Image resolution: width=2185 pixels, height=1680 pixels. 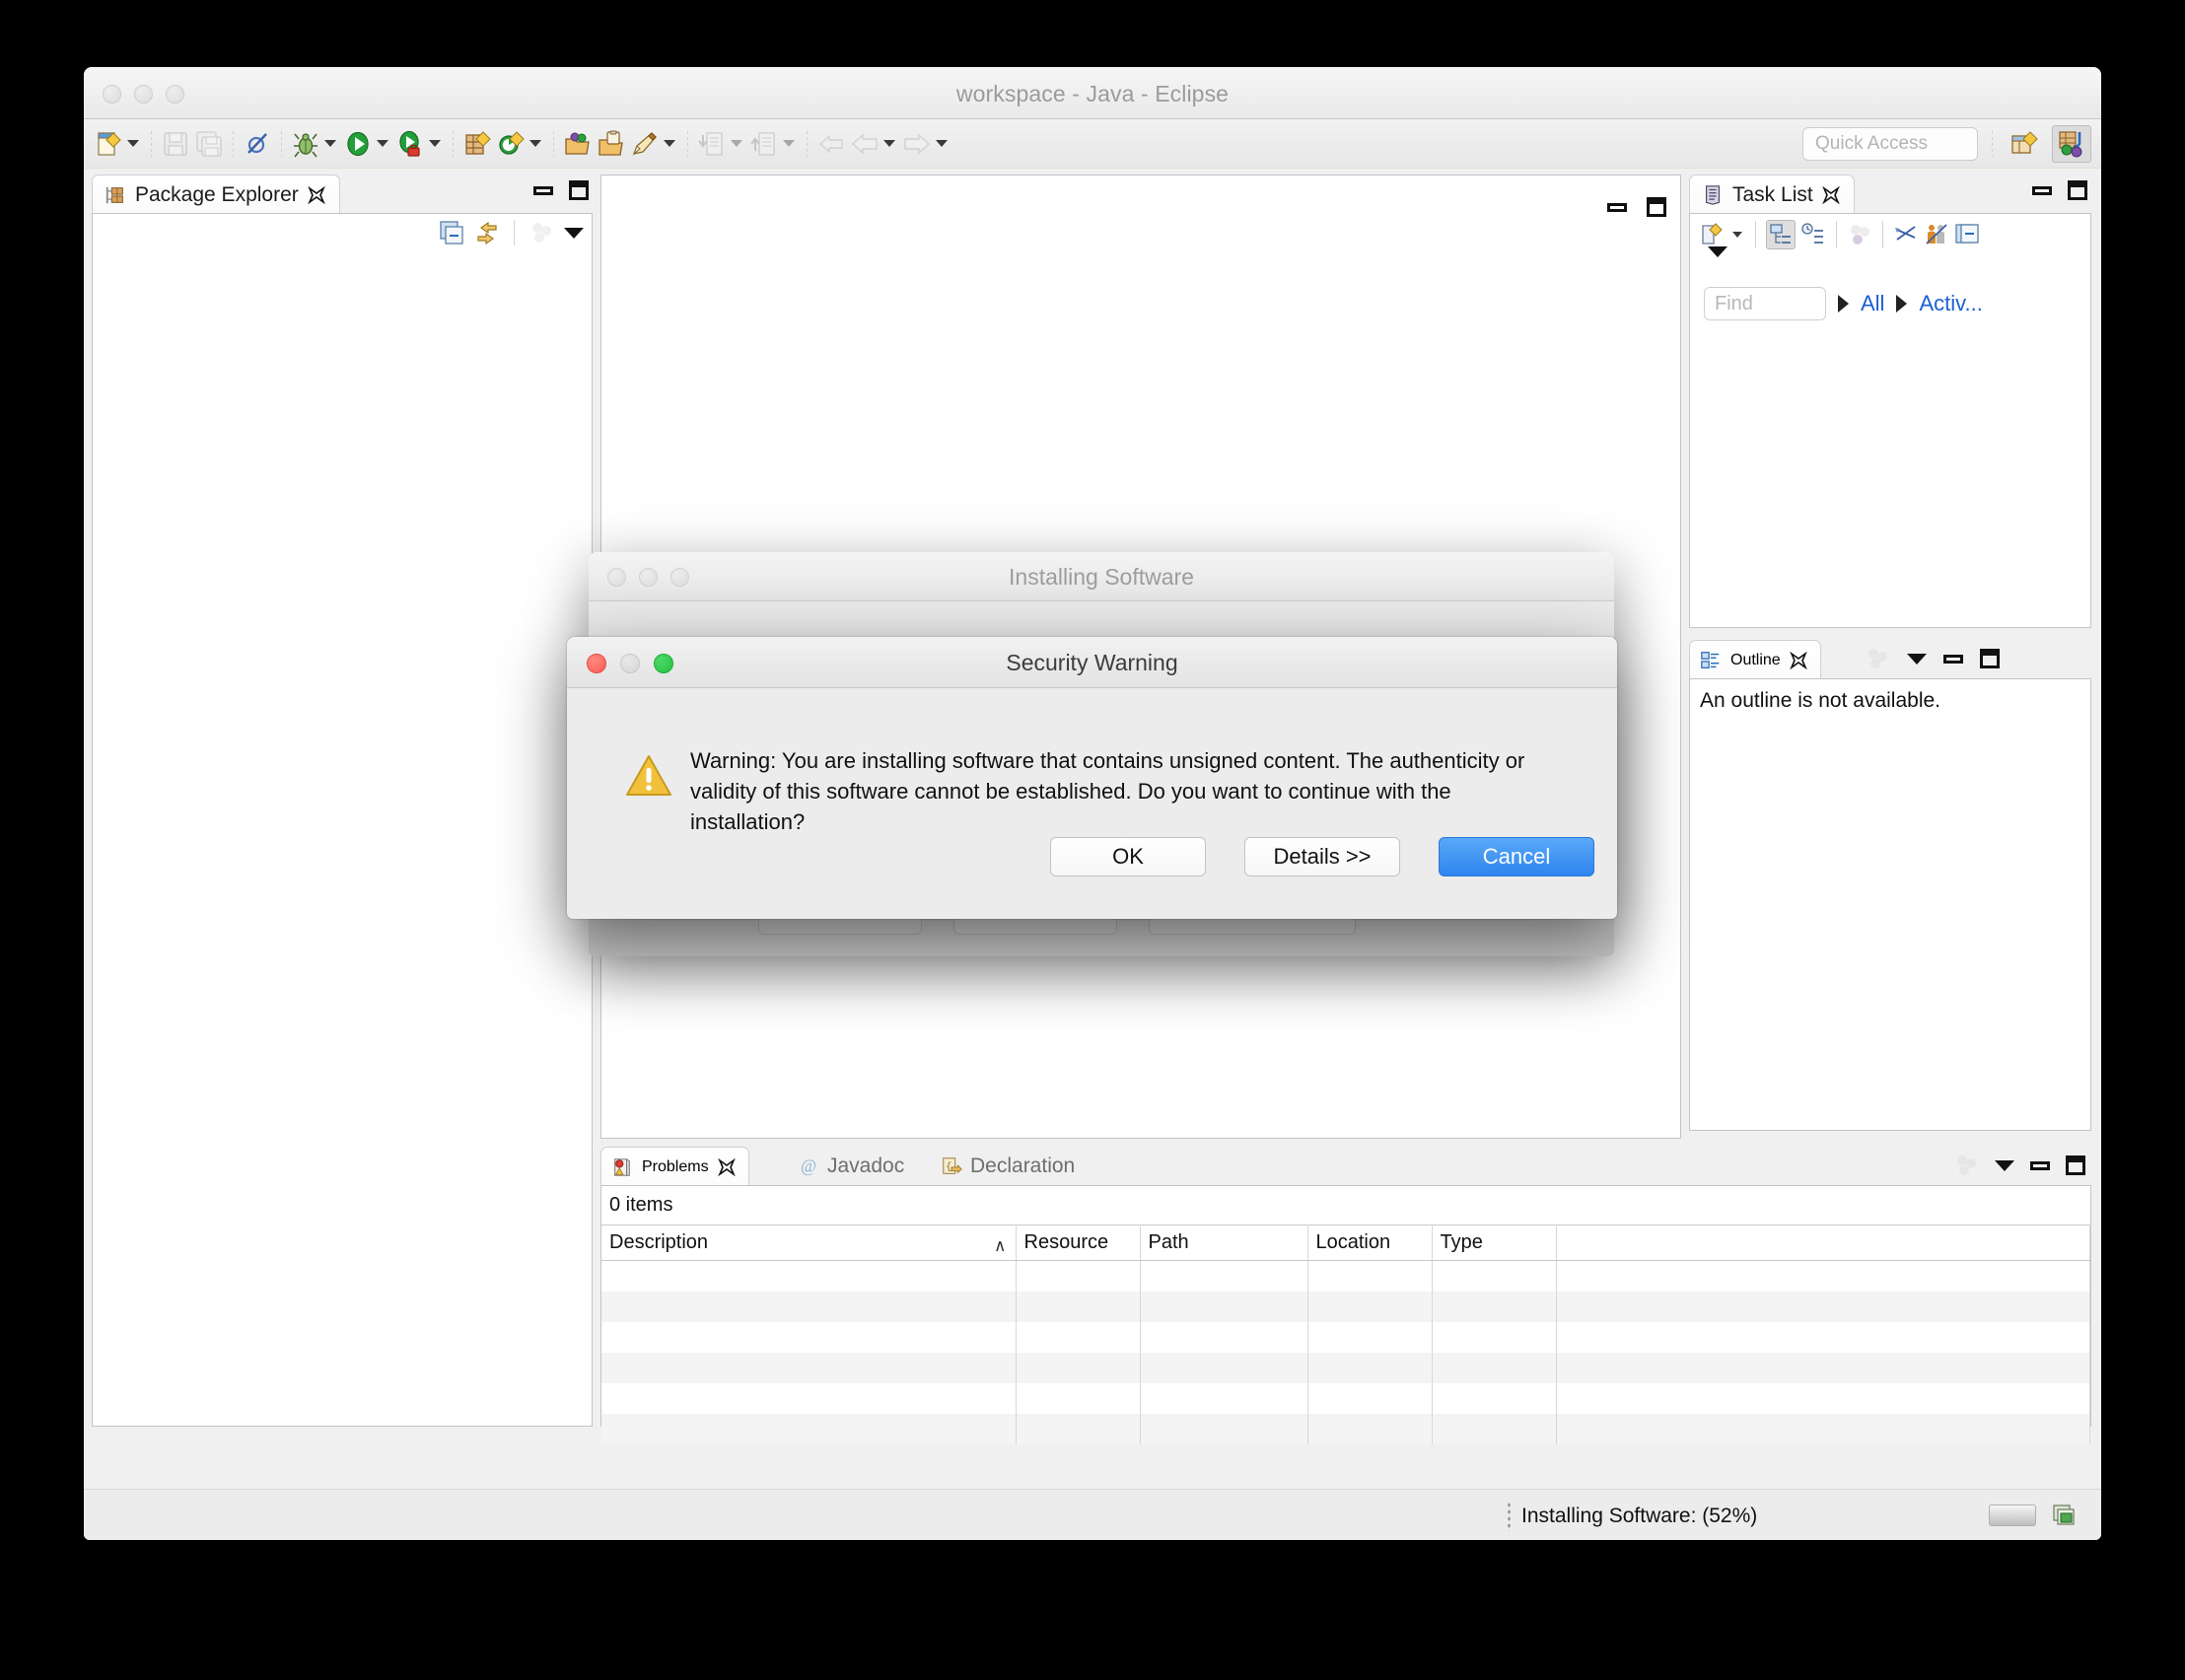 I want to click on open-perspective-button, so click(x=2025, y=144).